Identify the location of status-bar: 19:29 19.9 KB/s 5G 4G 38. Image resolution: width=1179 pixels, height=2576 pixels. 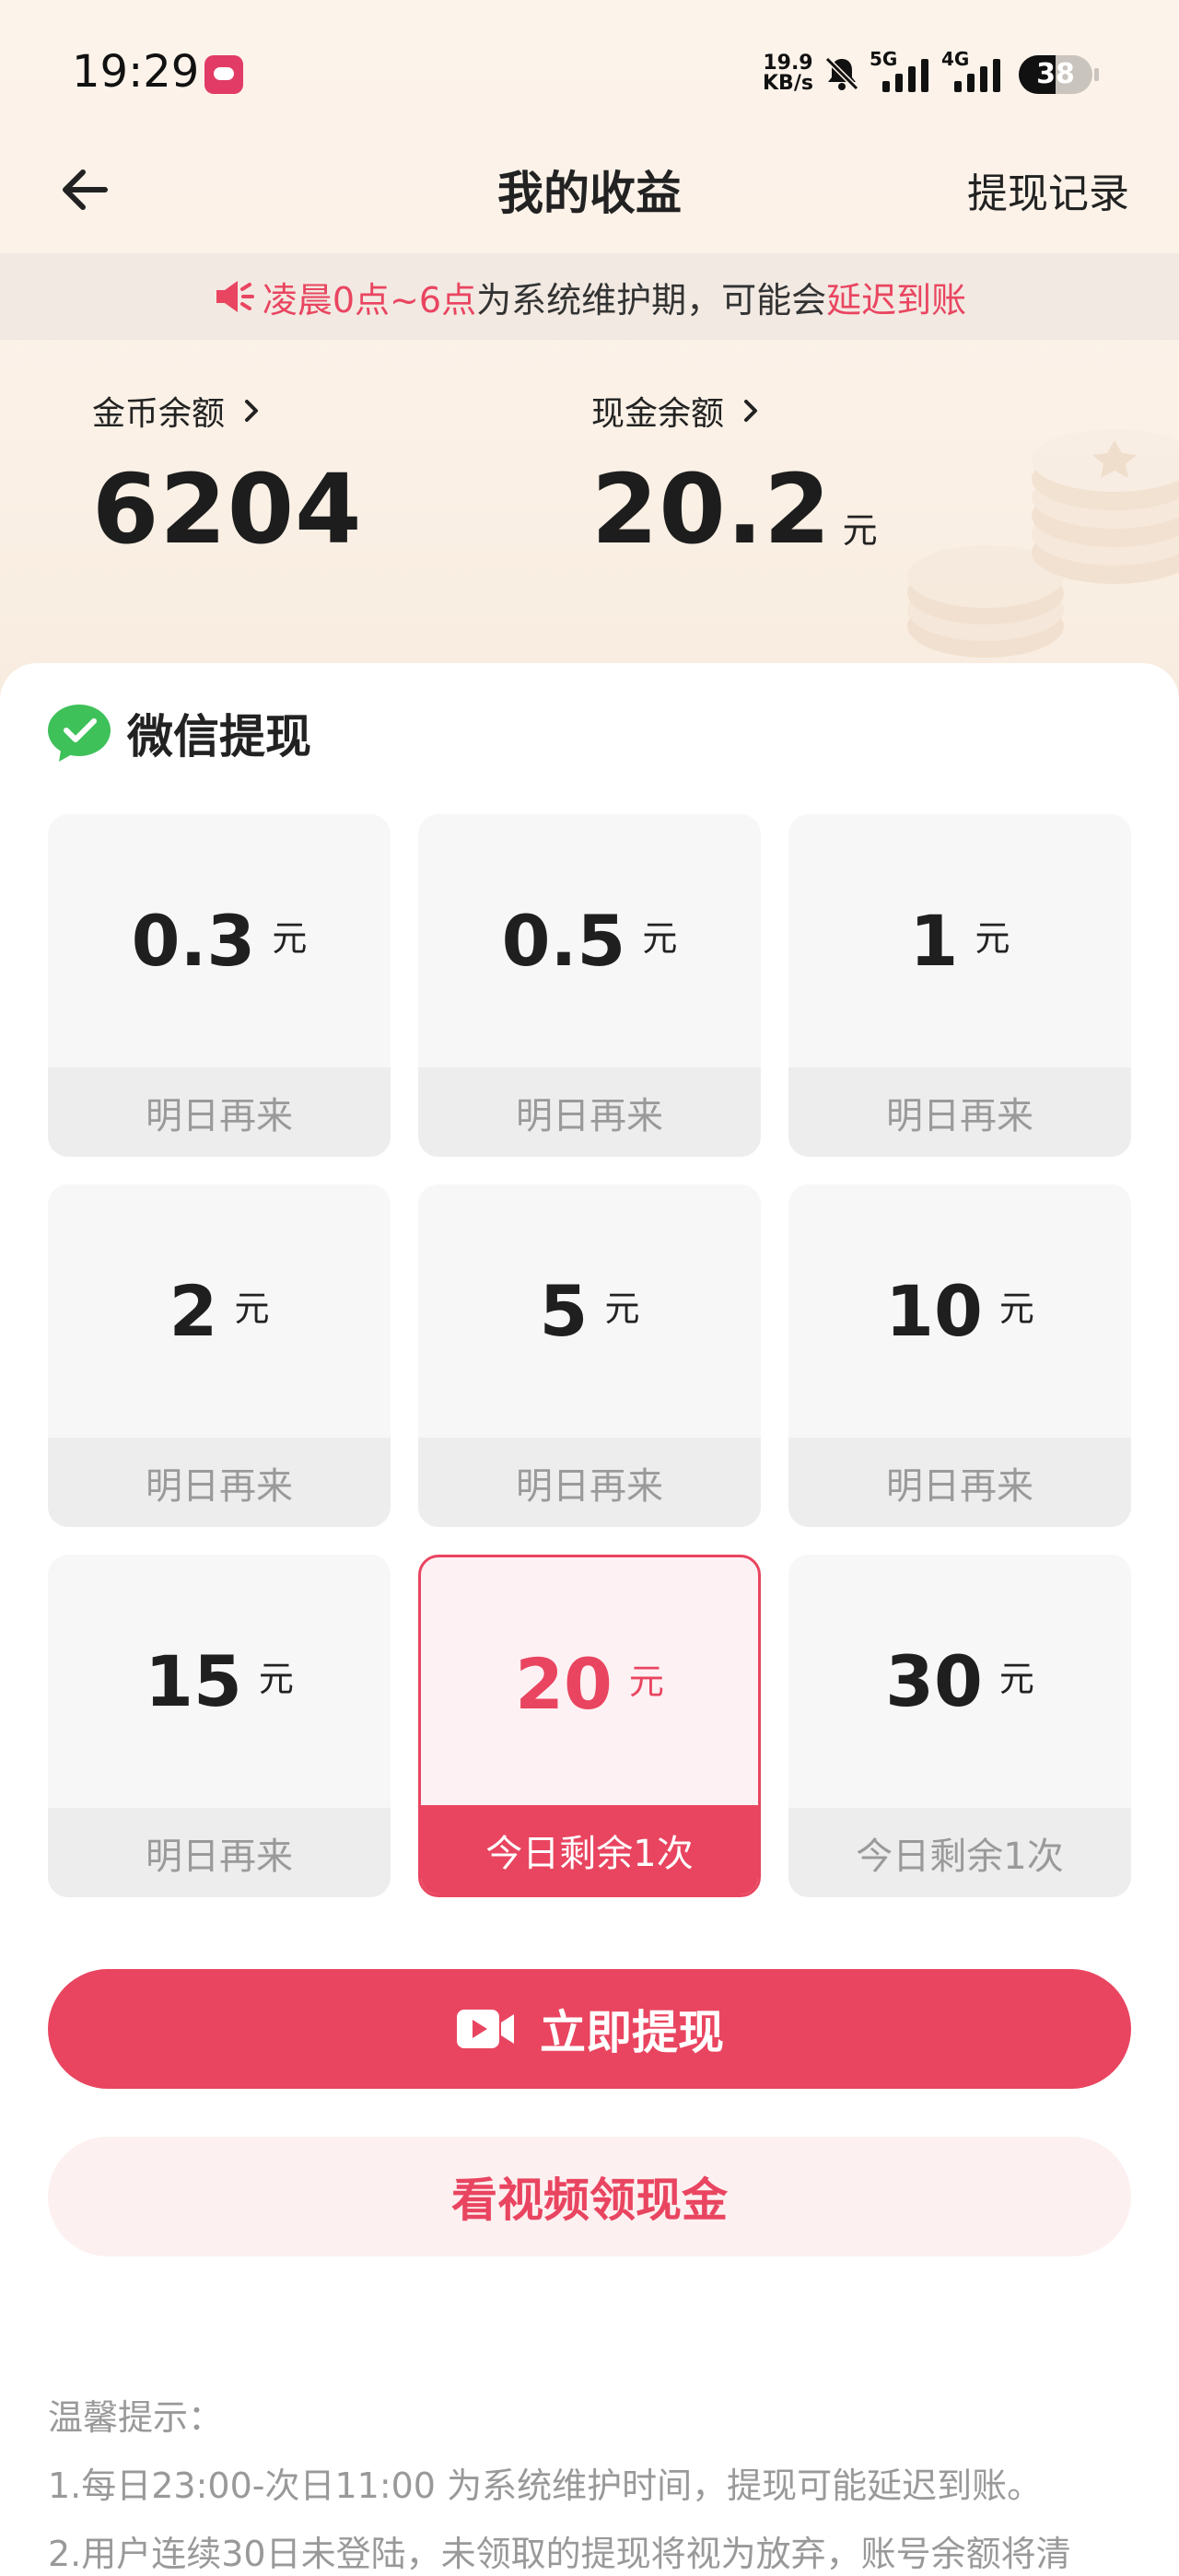
(589, 64).